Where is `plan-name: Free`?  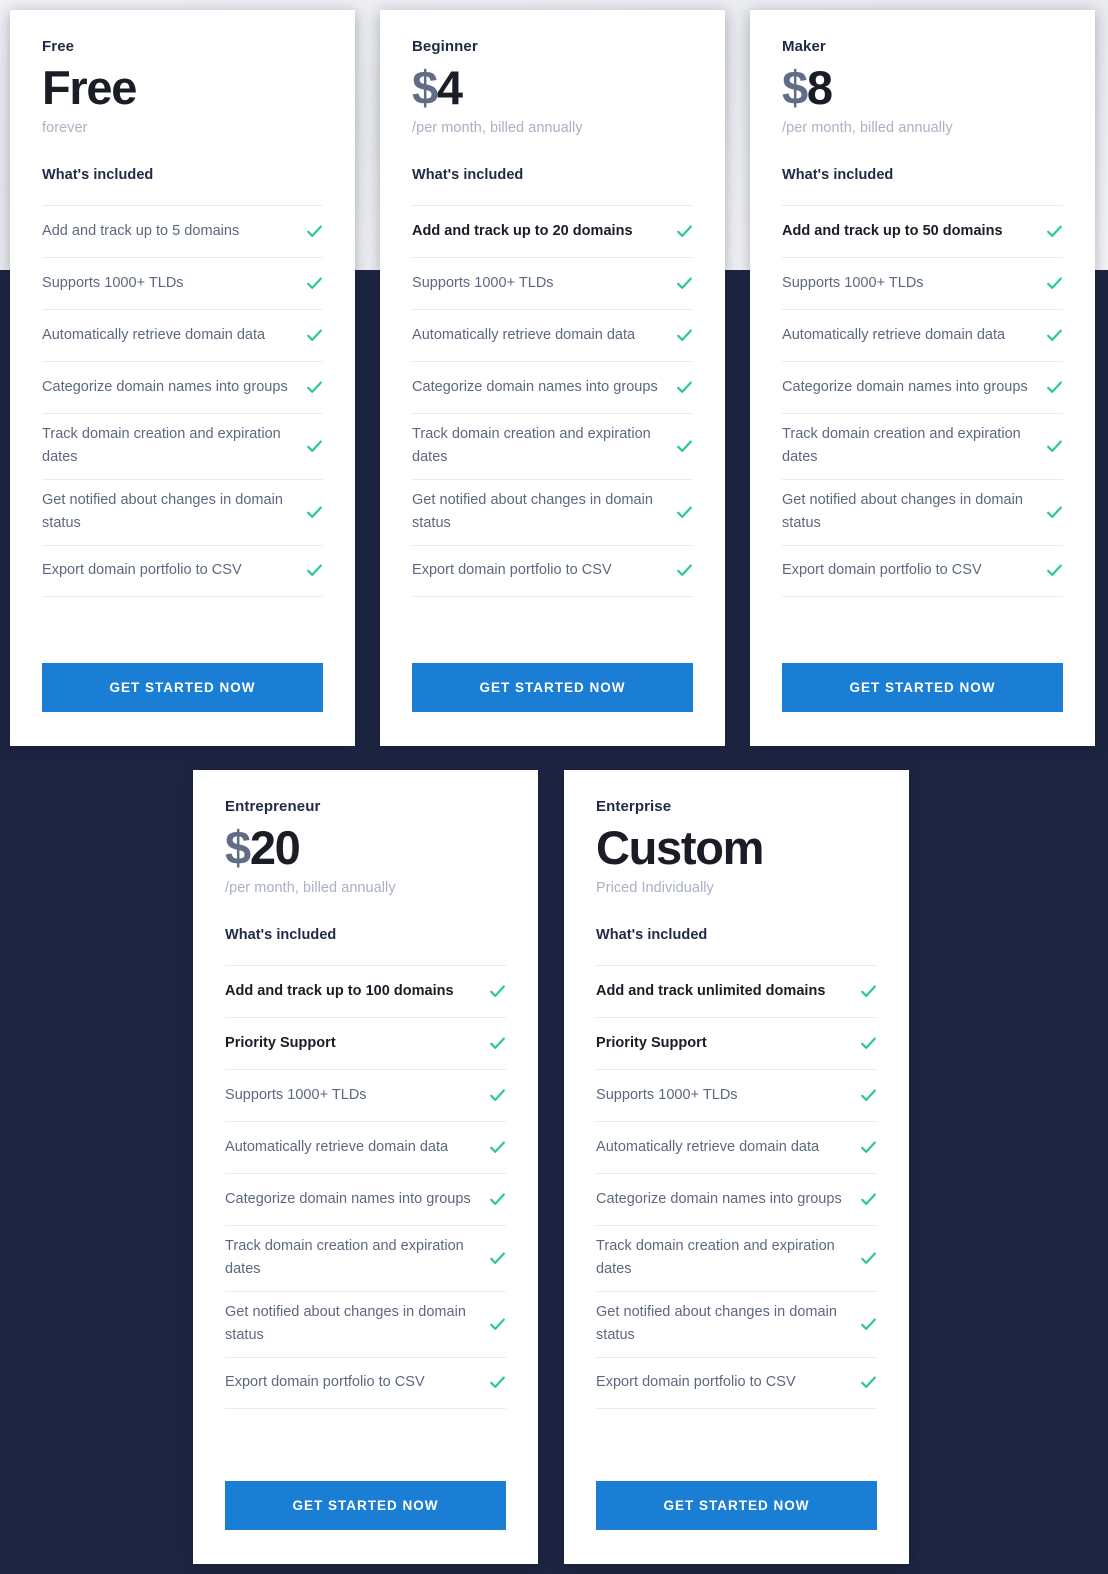 plan-name: Free is located at coordinates (58, 46).